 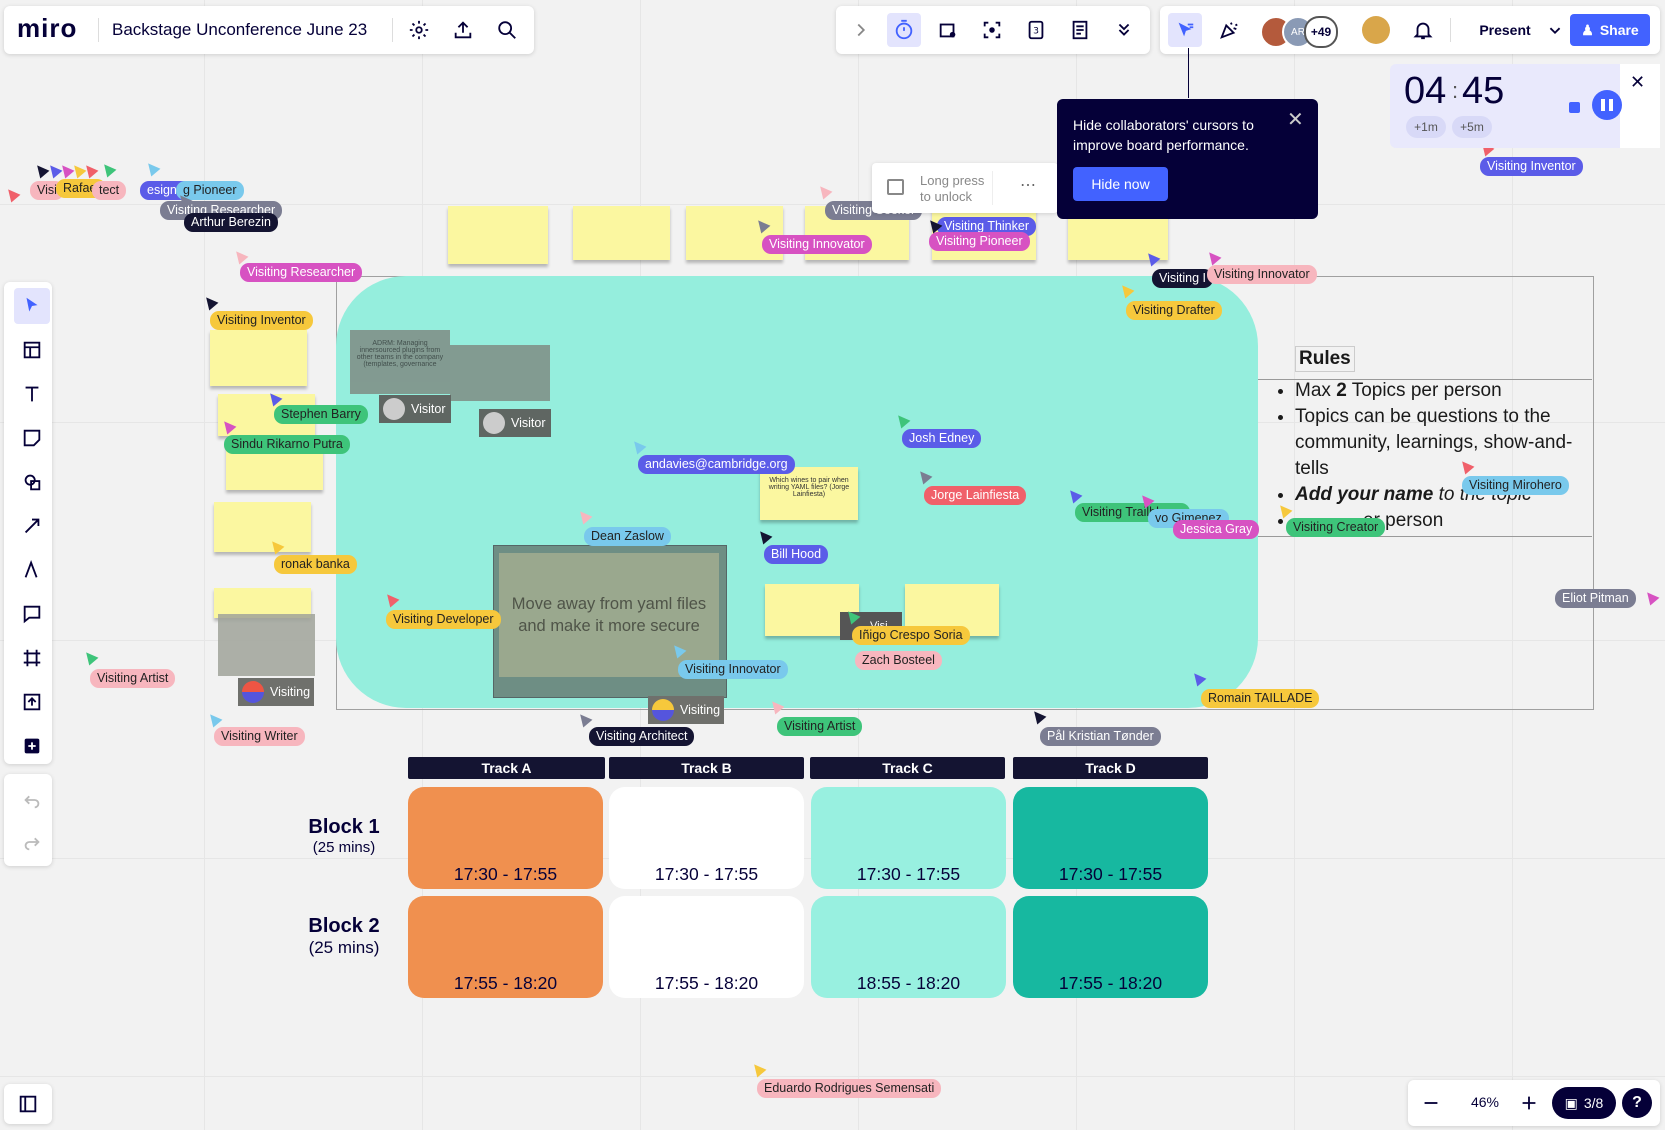 I want to click on frame-tool, so click(x=32, y=658).